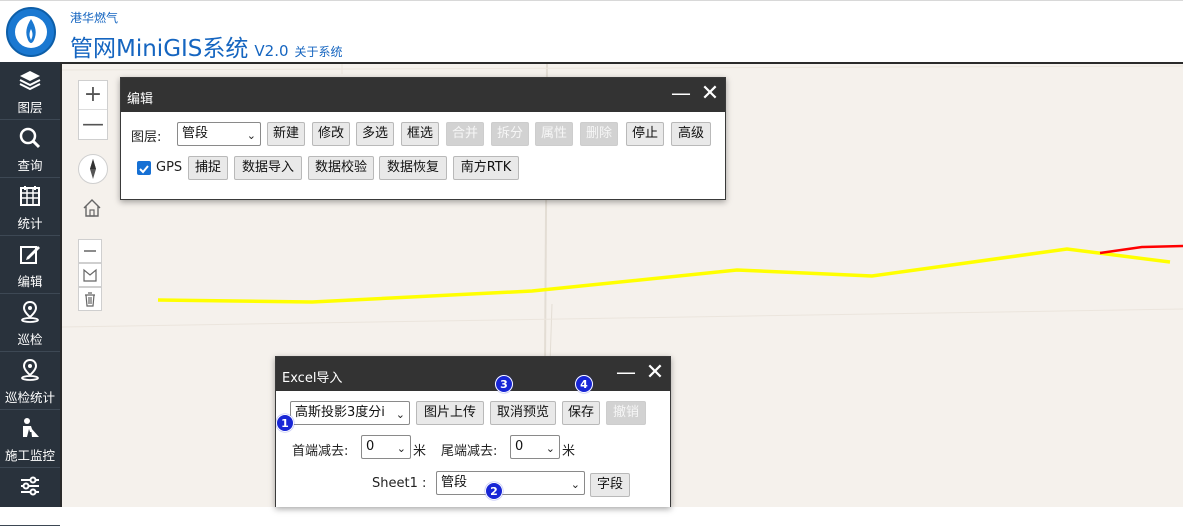 The width and height of the screenshot is (1183, 526). What do you see at coordinates (510, 483) in the screenshot?
I see `sheet-select: 管段 ⌄` at bounding box center [510, 483].